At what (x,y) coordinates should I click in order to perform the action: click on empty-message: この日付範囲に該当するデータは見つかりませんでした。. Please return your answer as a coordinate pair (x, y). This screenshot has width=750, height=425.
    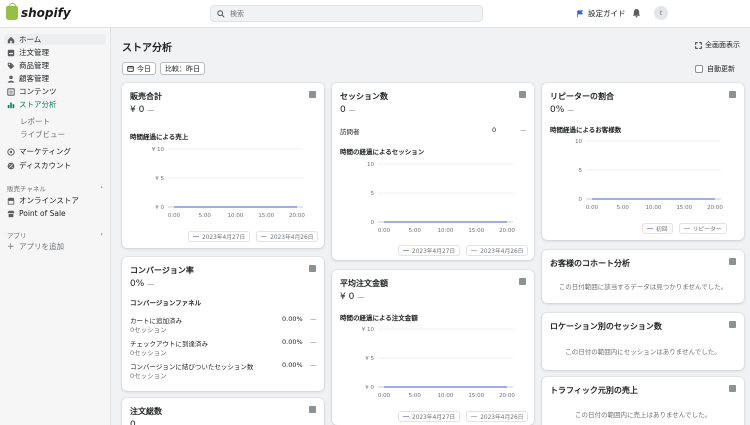
    Looking at the image, I should click on (643, 287).